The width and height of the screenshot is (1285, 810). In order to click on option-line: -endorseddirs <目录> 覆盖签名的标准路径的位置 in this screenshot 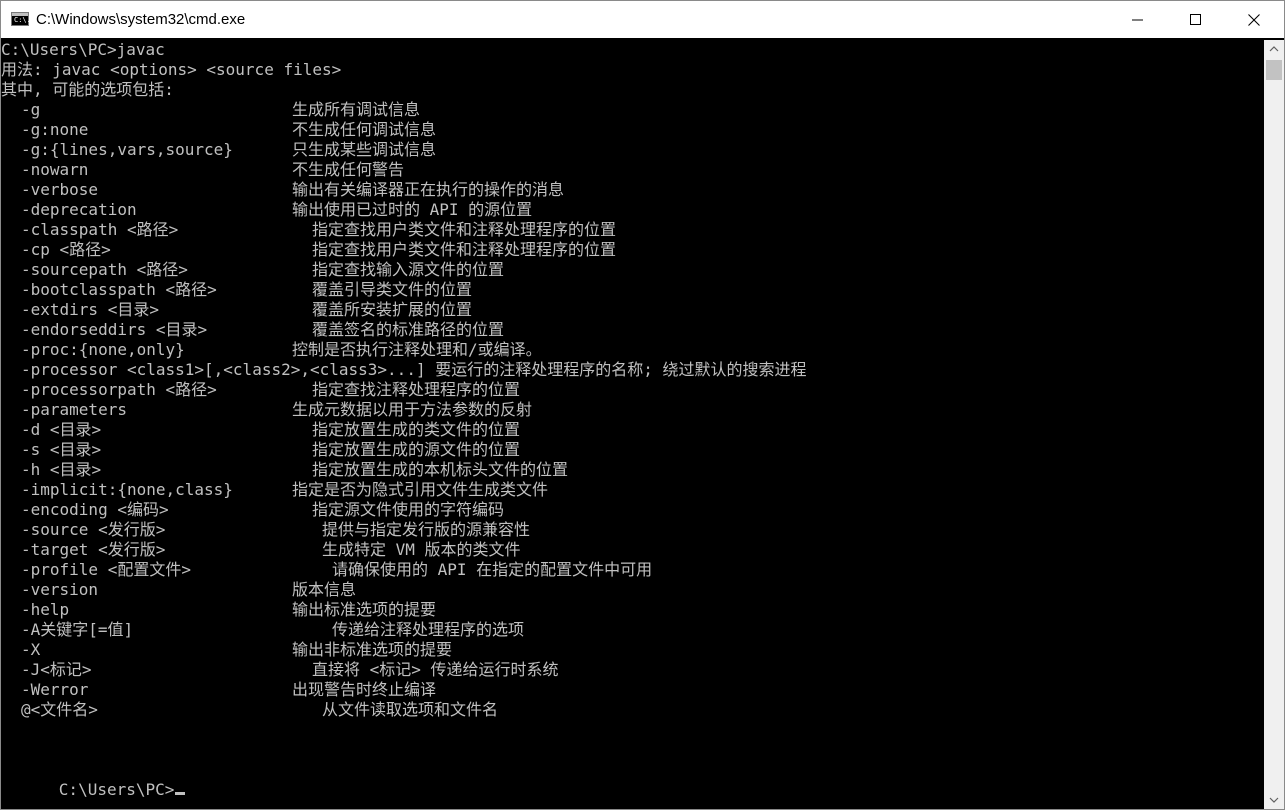, I will do `click(632, 330)`.